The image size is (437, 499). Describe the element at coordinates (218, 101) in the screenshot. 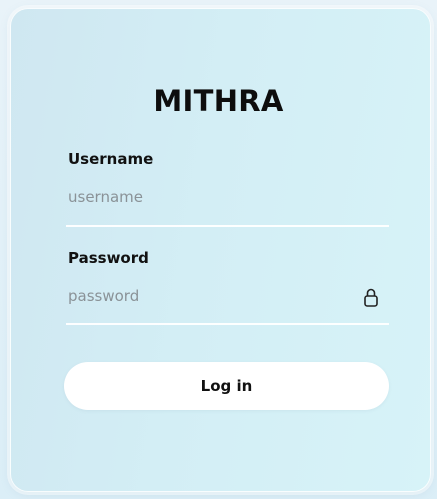

I see `app-title: MITHRA` at that location.